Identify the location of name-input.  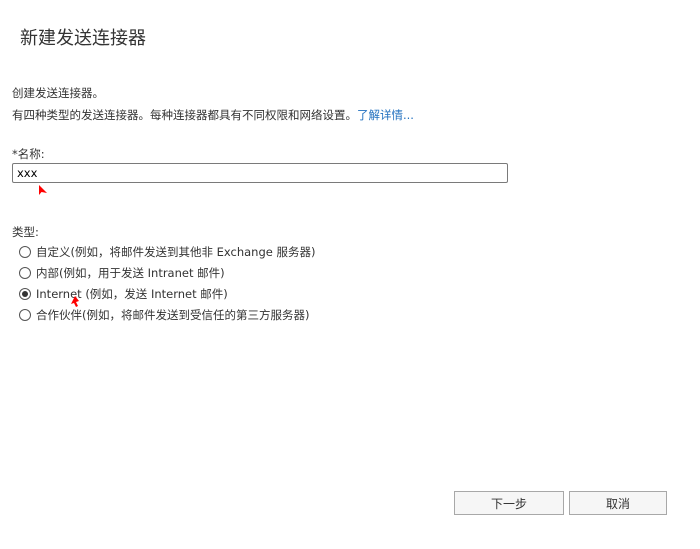
(260, 173).